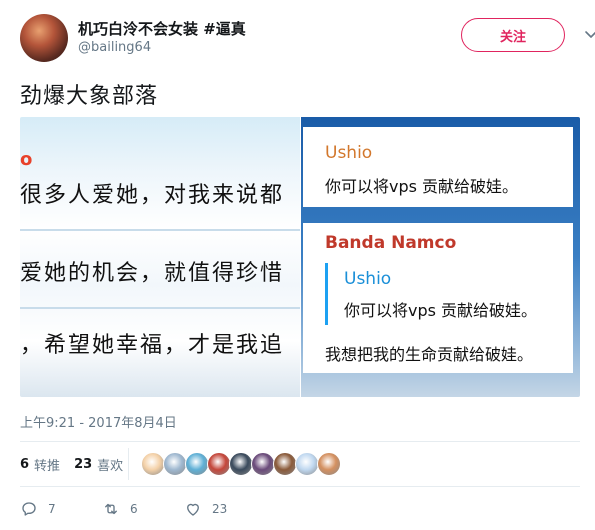 The width and height of the screenshot is (595, 530). Describe the element at coordinates (83, 464) in the screenshot. I see `like-stat-count: 23` at that location.